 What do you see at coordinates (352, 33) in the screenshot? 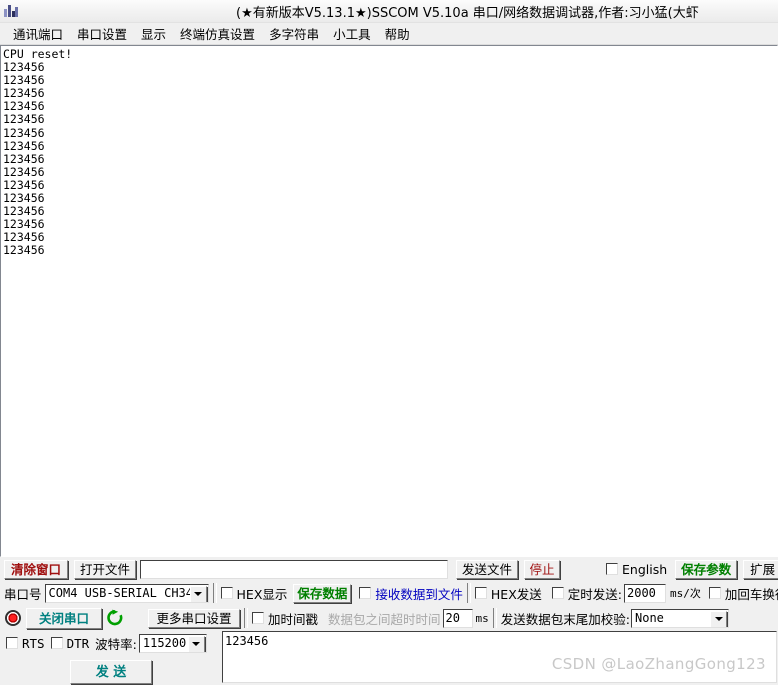
I see `menu-item-tools: 小工具` at bounding box center [352, 33].